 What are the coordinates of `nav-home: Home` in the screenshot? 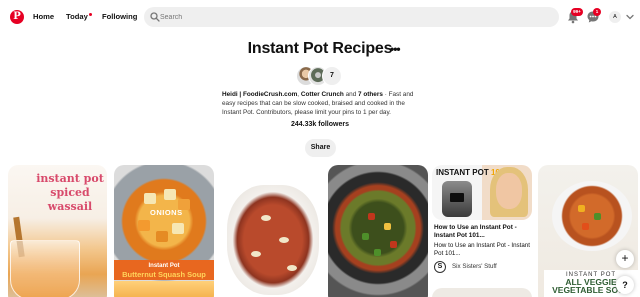 It's located at (43, 16).